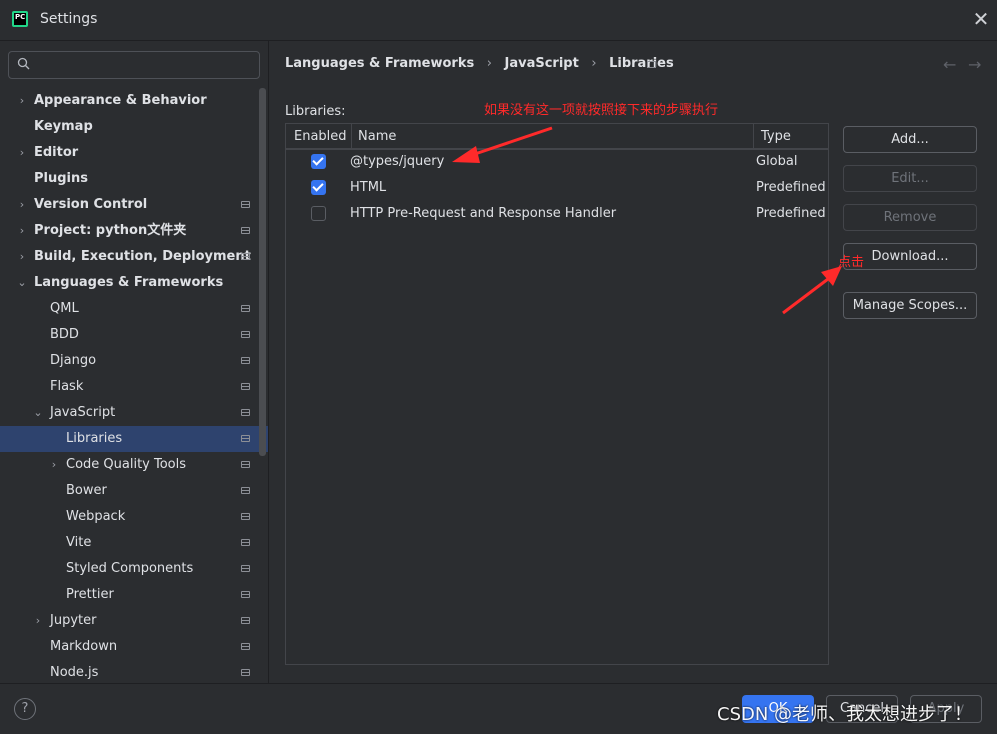 The image size is (997, 734). I want to click on sidebar-item-label: Bower, so click(86, 490).